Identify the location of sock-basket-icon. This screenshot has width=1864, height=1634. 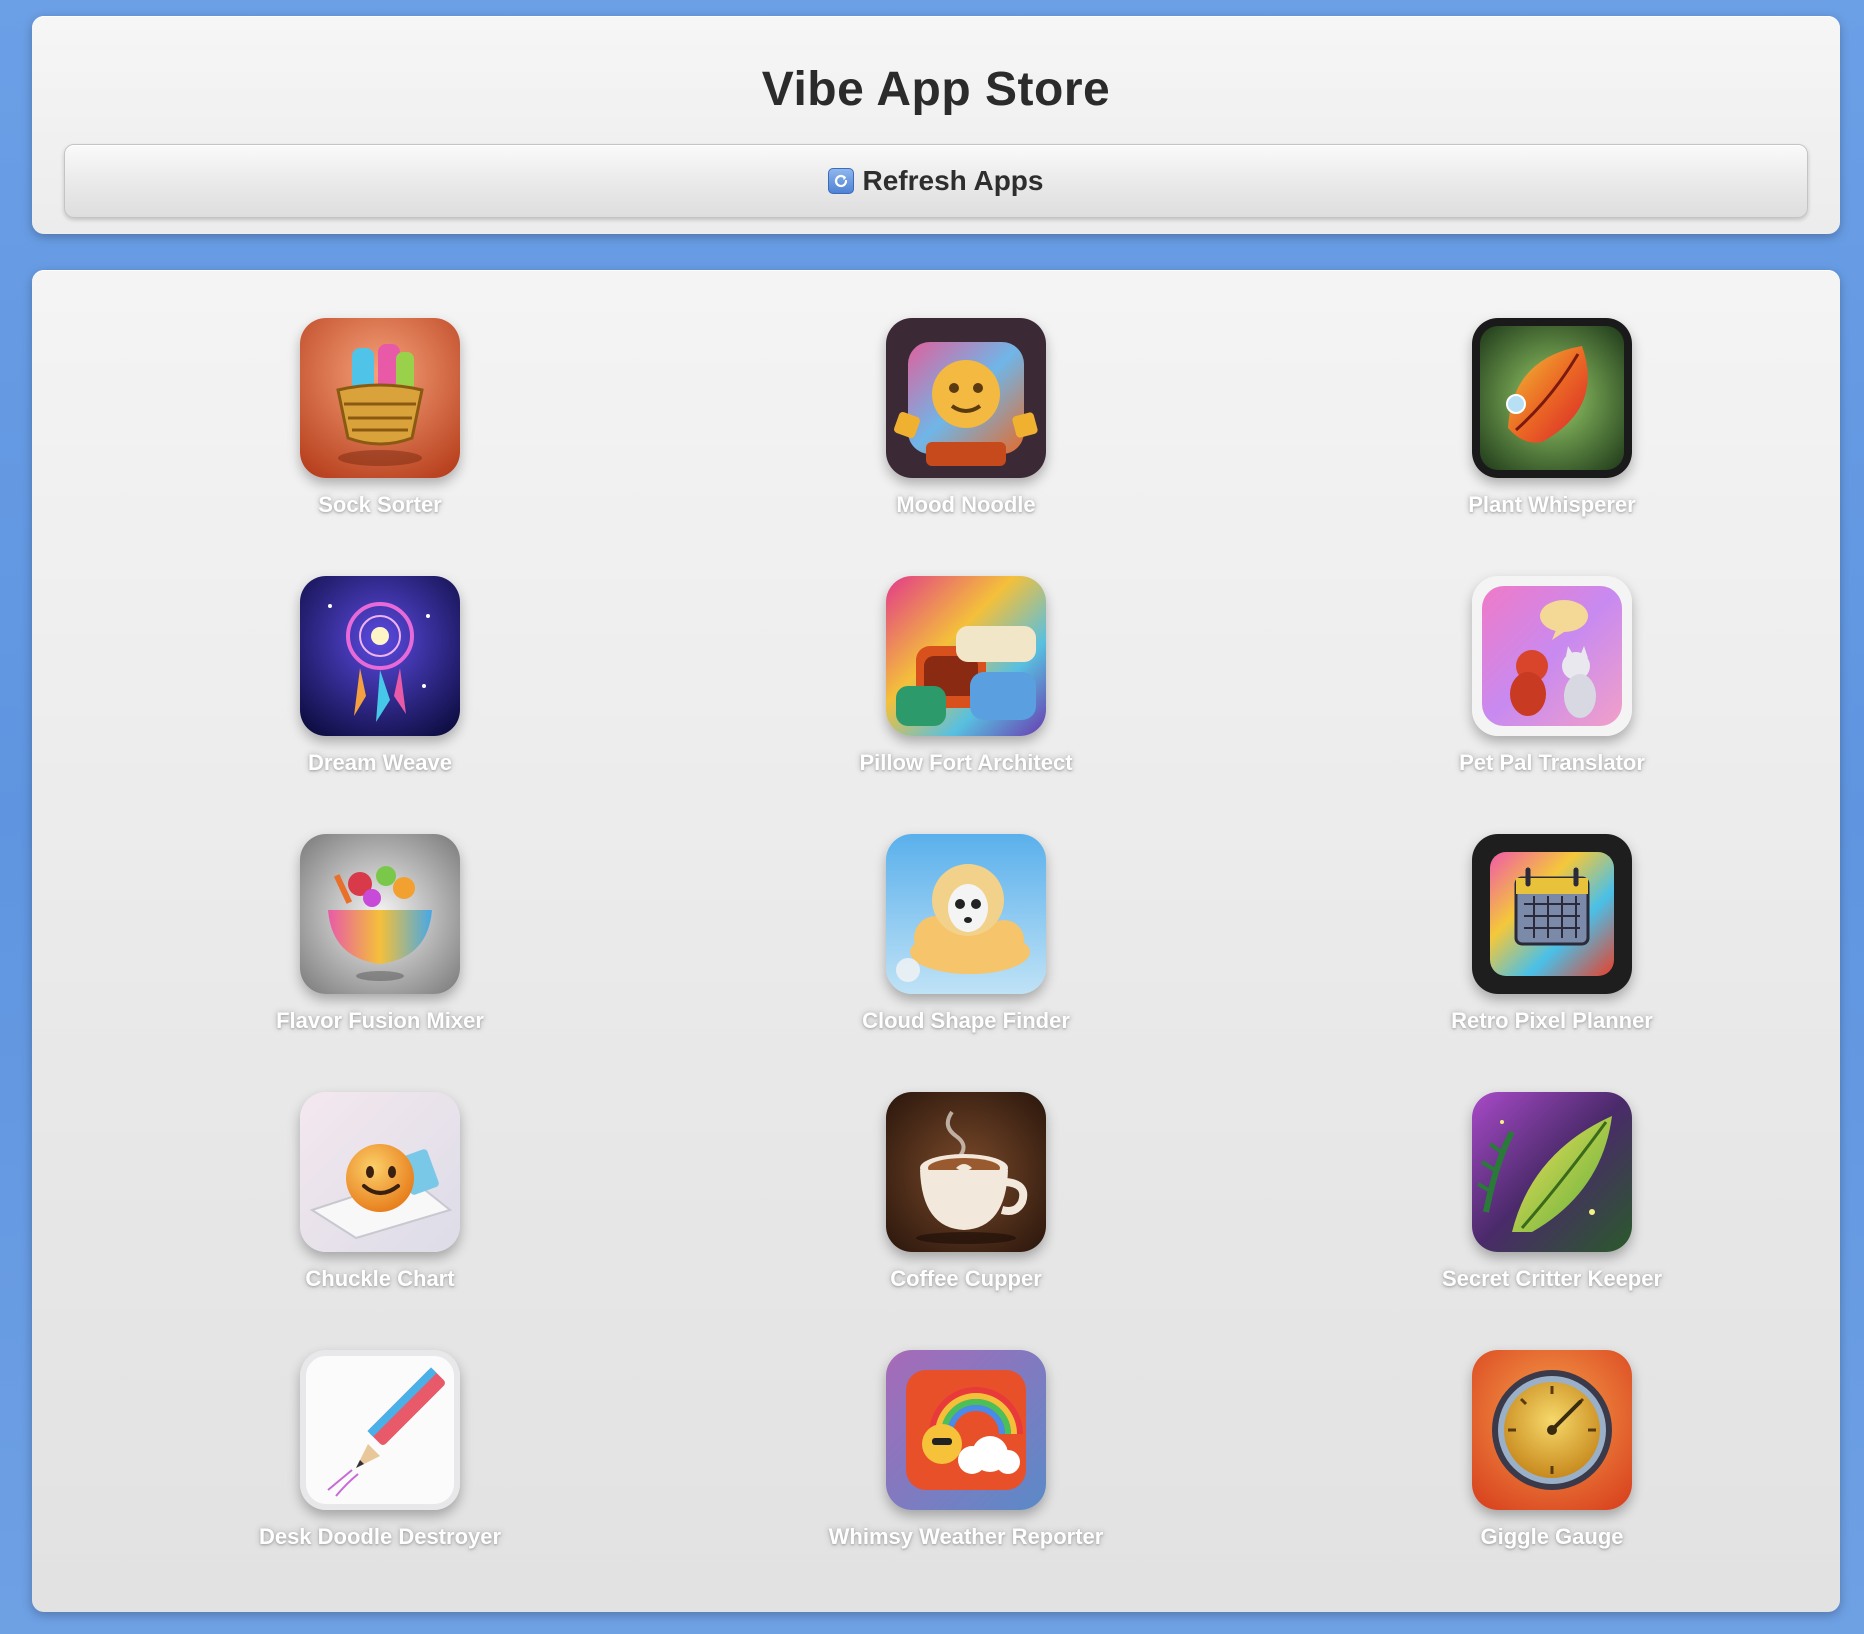
(380, 398).